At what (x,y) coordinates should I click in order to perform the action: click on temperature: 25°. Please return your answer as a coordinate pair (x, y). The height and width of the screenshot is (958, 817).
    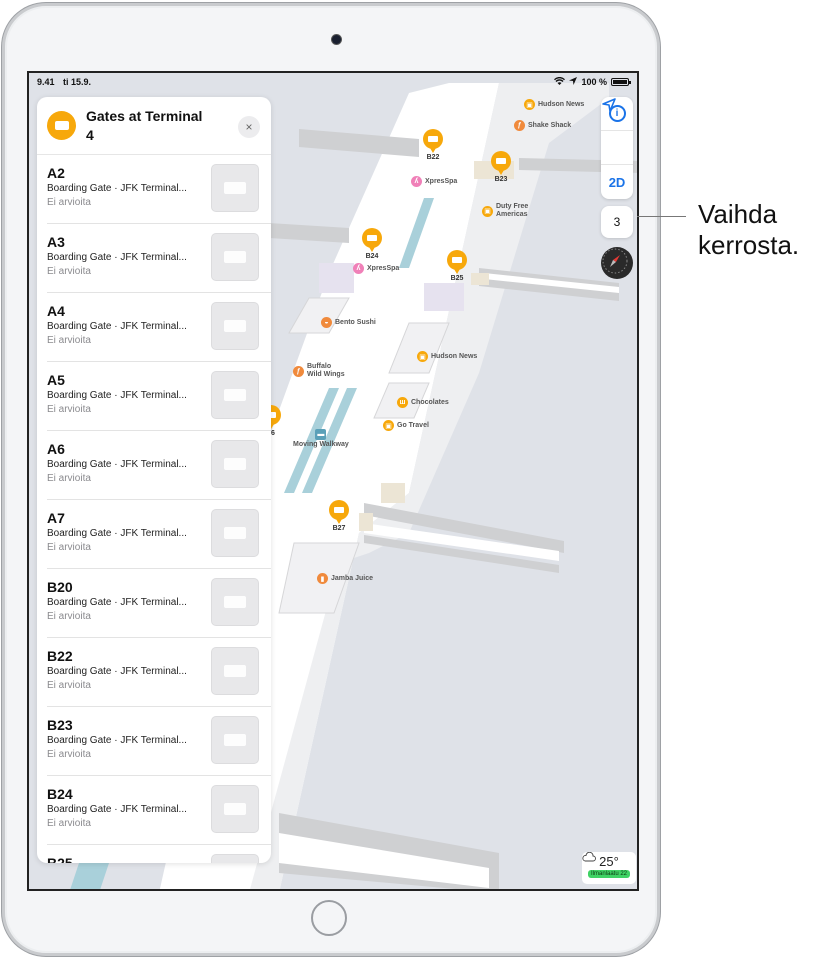
    Looking at the image, I should click on (609, 861).